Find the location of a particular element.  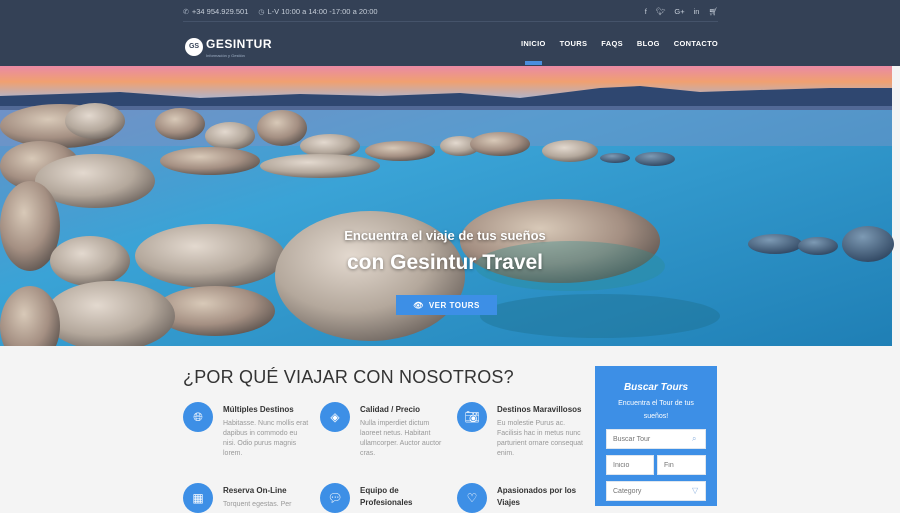

logo: GS GESINTUR Información y Gestión is located at coordinates (228, 46).